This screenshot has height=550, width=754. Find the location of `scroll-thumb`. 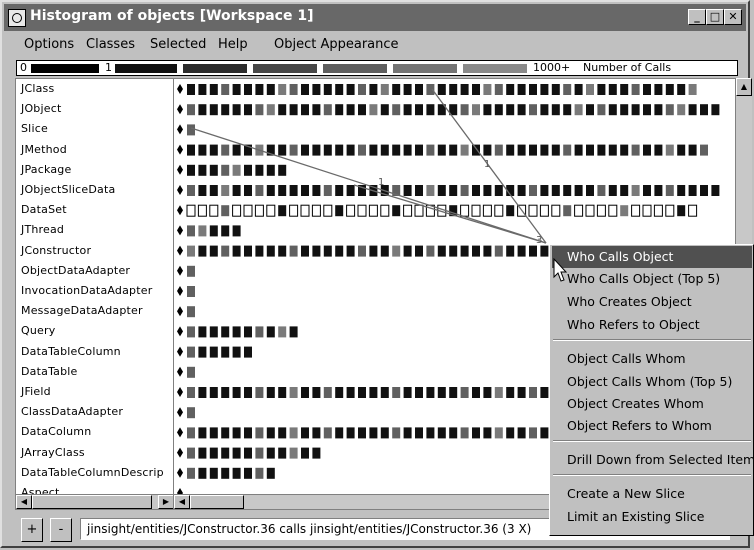

scroll-thumb is located at coordinates (217, 502).